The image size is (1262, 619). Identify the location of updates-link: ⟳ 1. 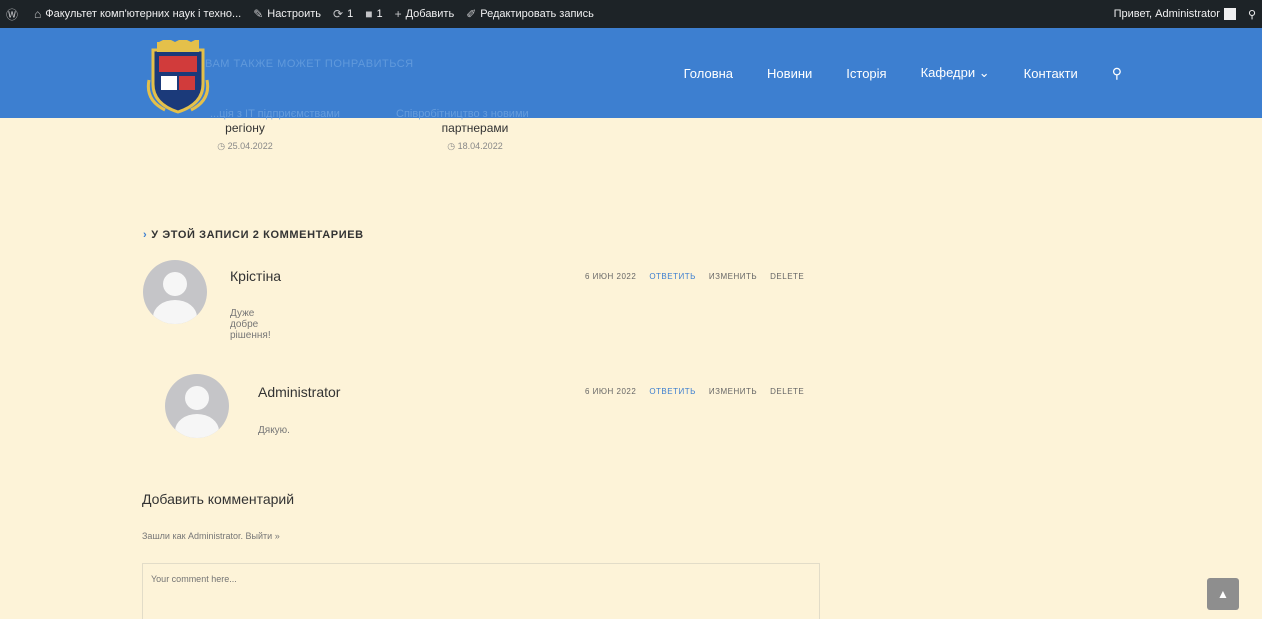
(343, 14).